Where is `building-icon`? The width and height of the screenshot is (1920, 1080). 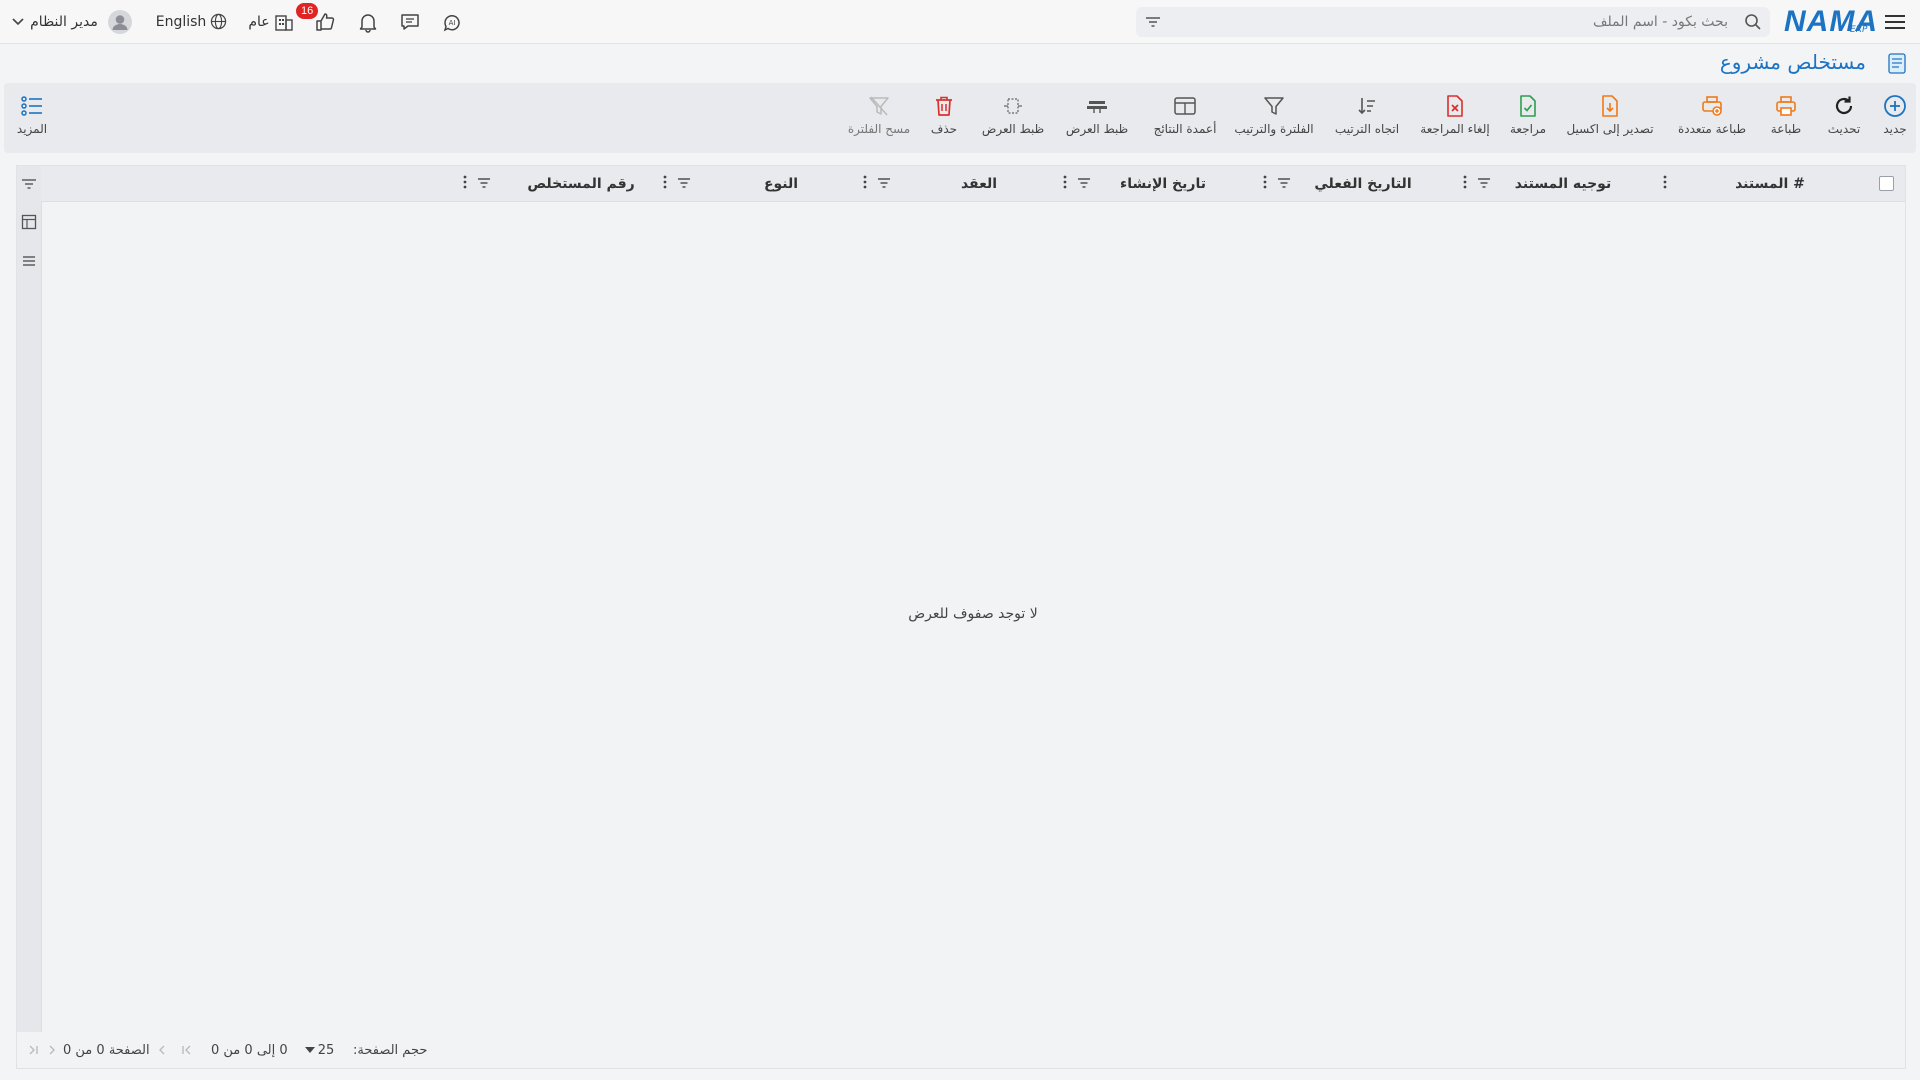 building-icon is located at coordinates (284, 21).